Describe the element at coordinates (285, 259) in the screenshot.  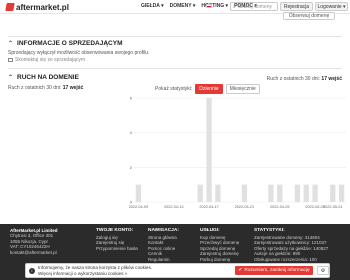
I see `footer-stat: Obsługiwane rozszerzenia: 100` at that location.